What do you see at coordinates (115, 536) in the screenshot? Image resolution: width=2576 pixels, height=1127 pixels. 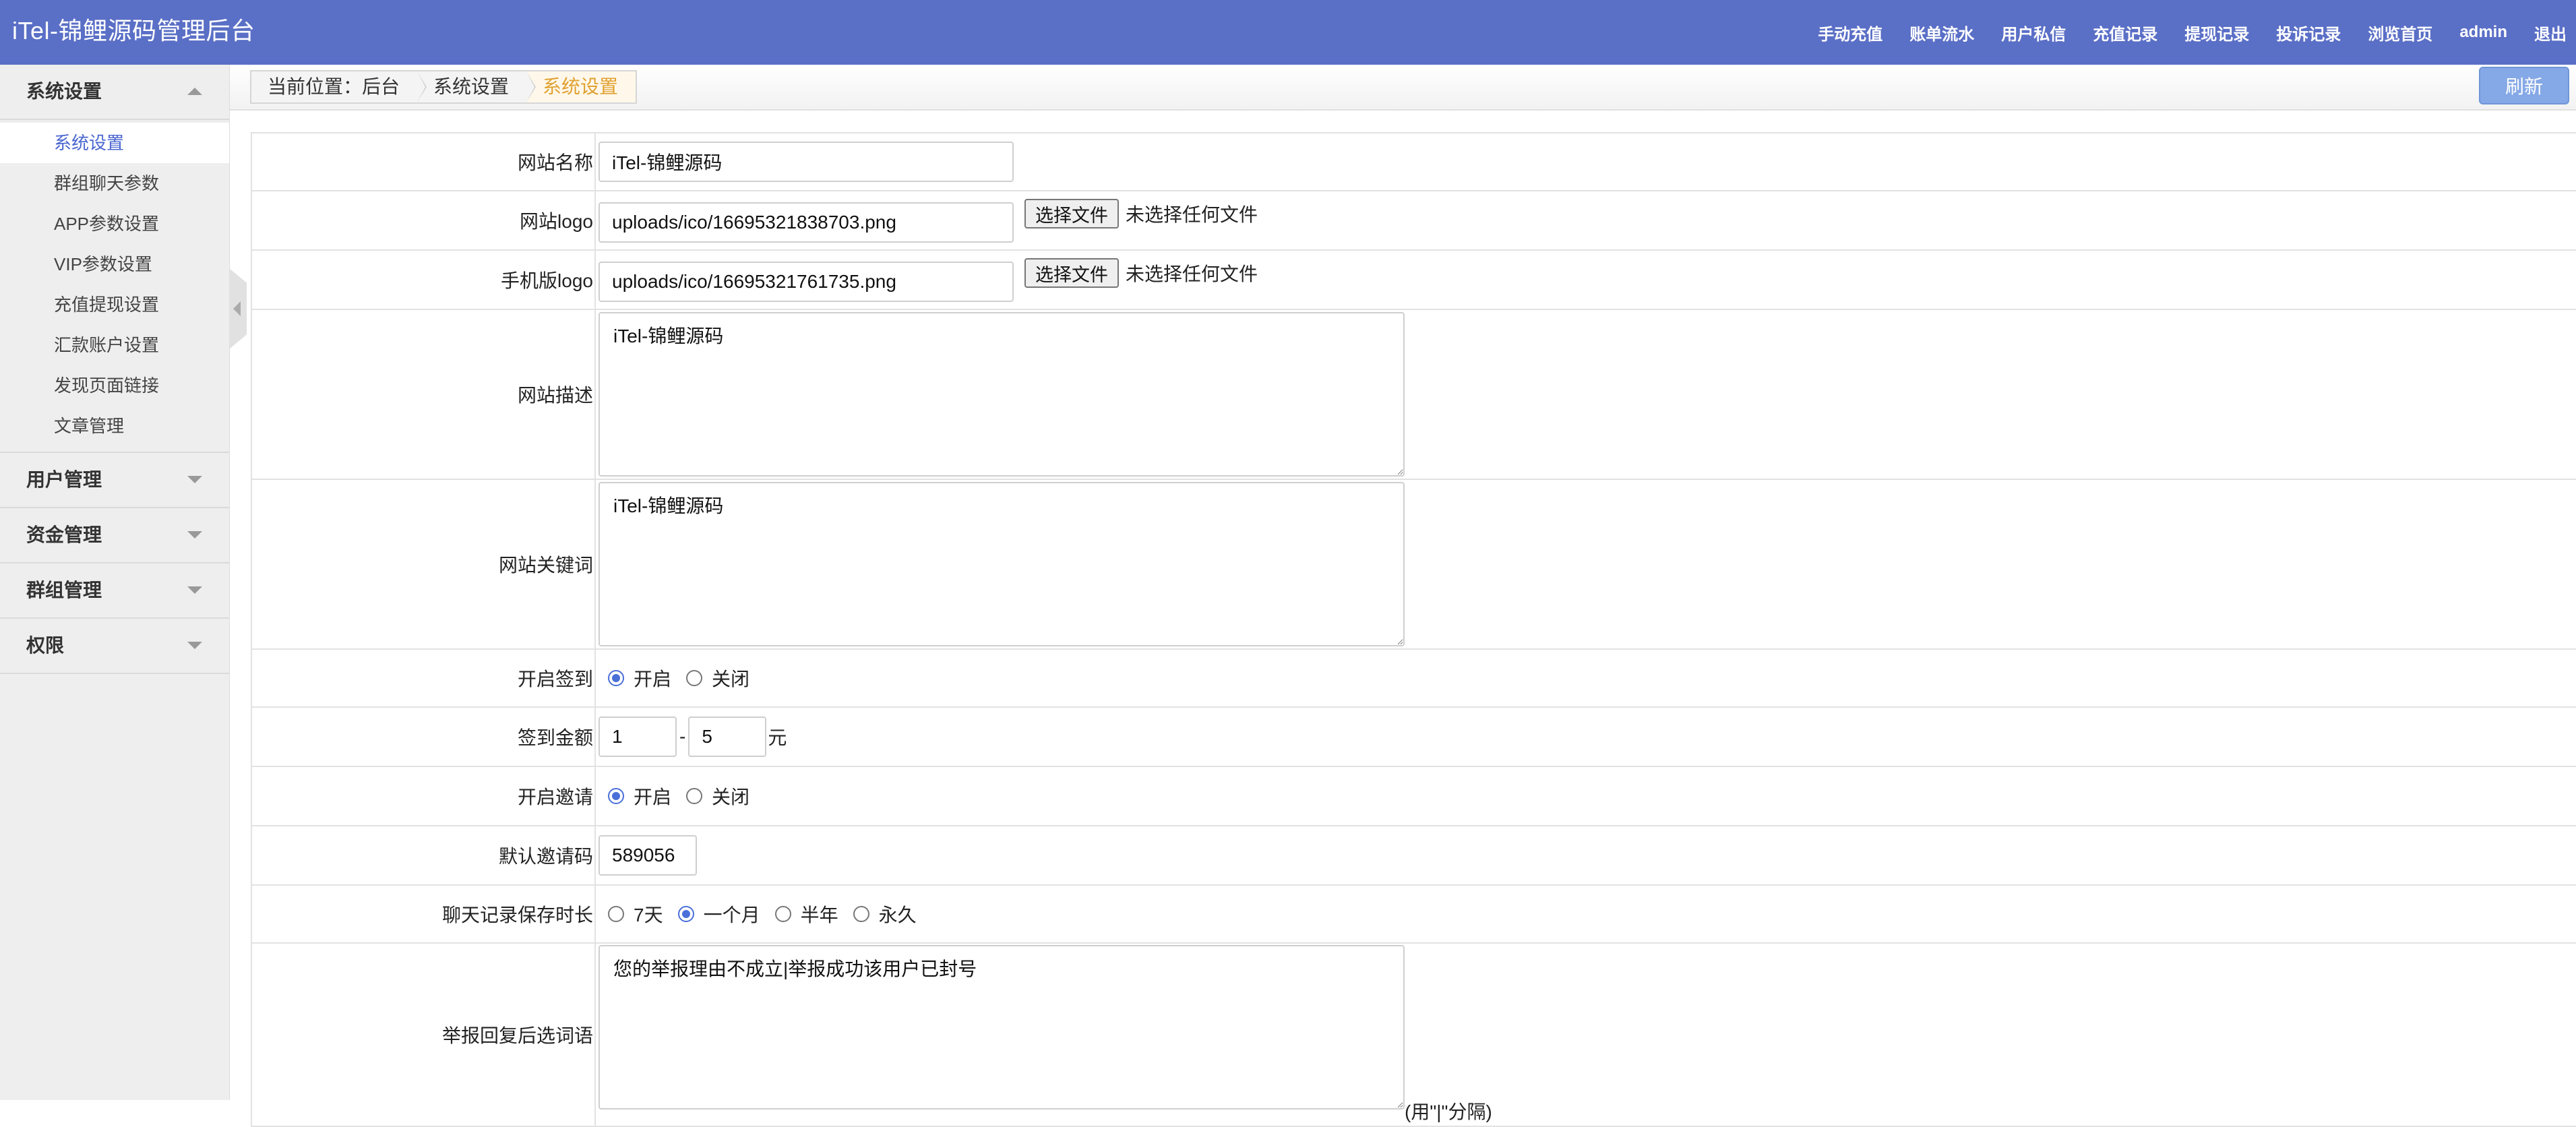 I see `sidebar-group-funds: 资金管理` at bounding box center [115, 536].